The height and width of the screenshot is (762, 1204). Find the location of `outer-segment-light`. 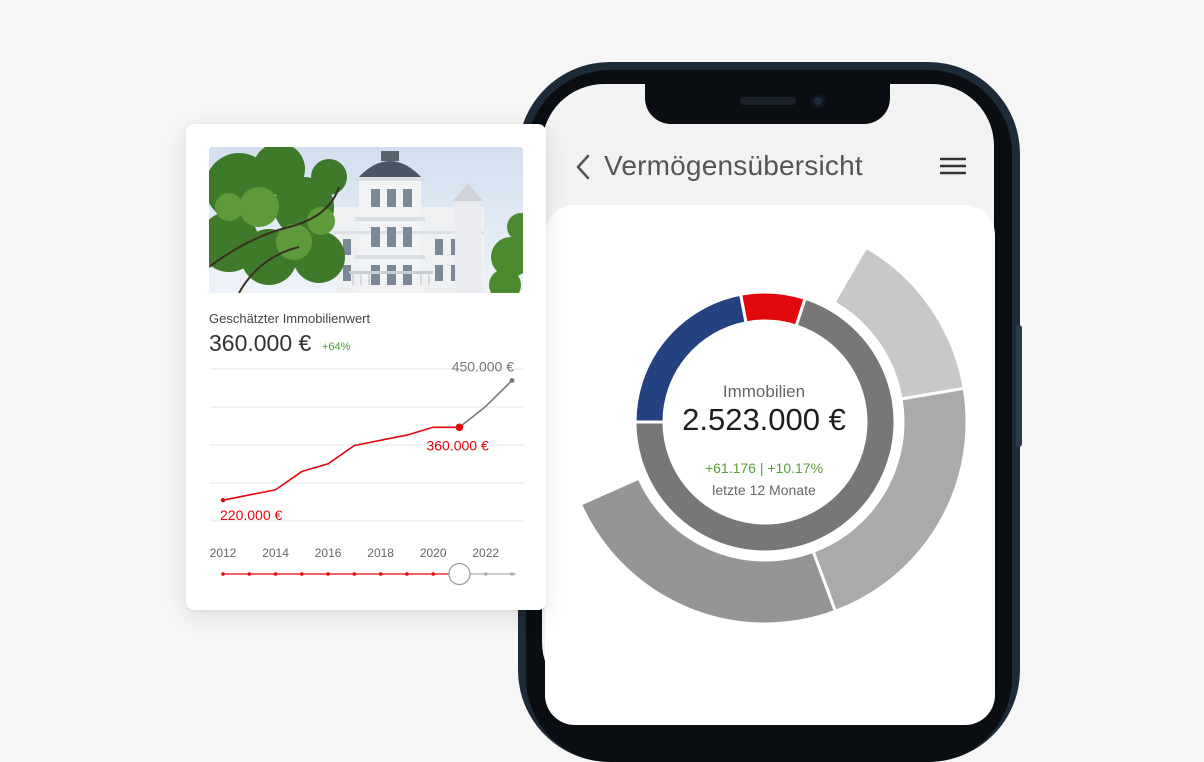

outer-segment-light is located at coordinates (898, 325).